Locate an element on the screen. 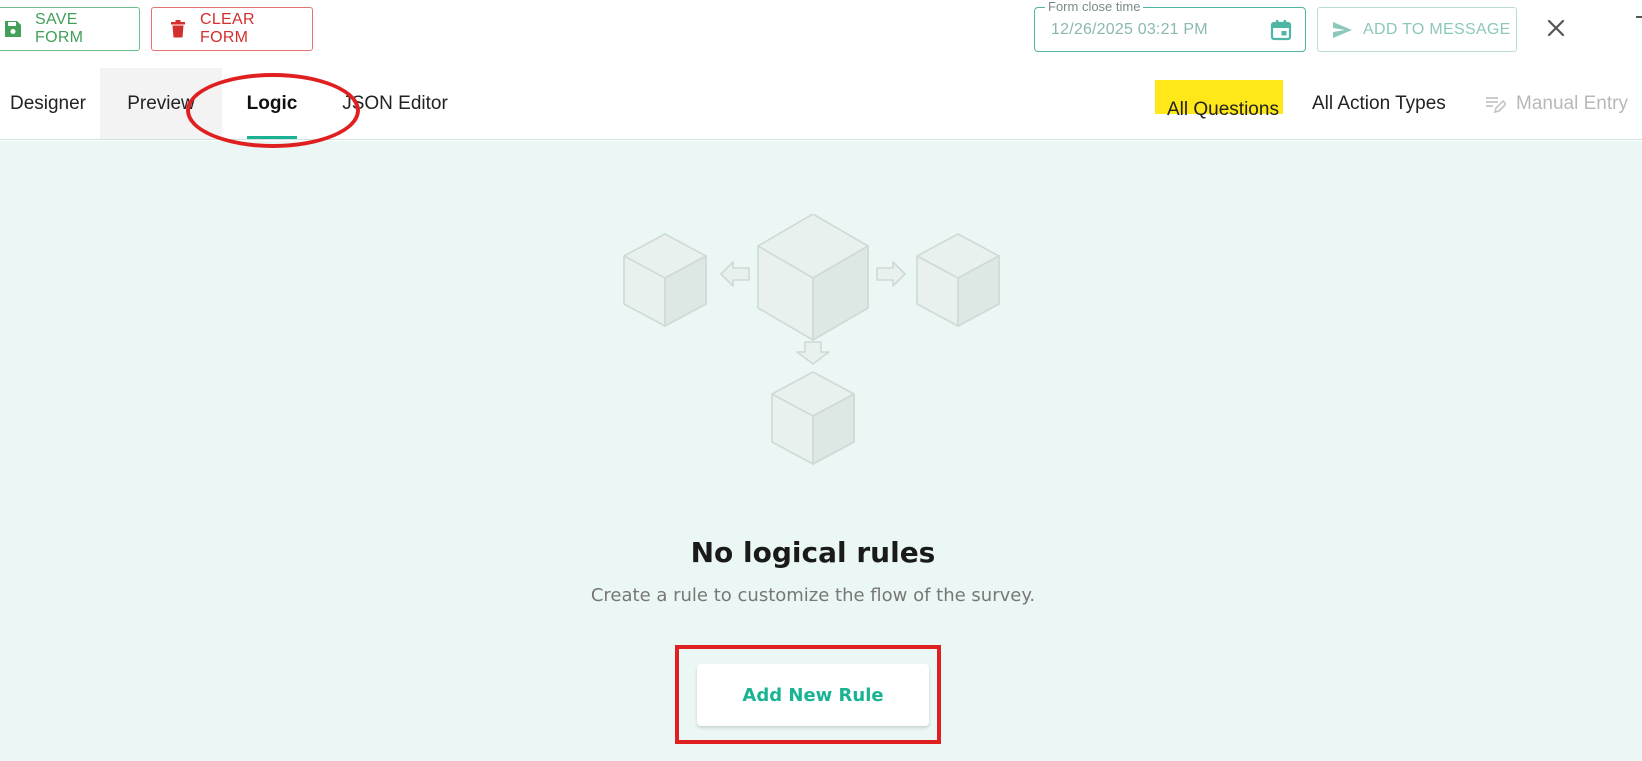  trash-icon is located at coordinates (178, 29).